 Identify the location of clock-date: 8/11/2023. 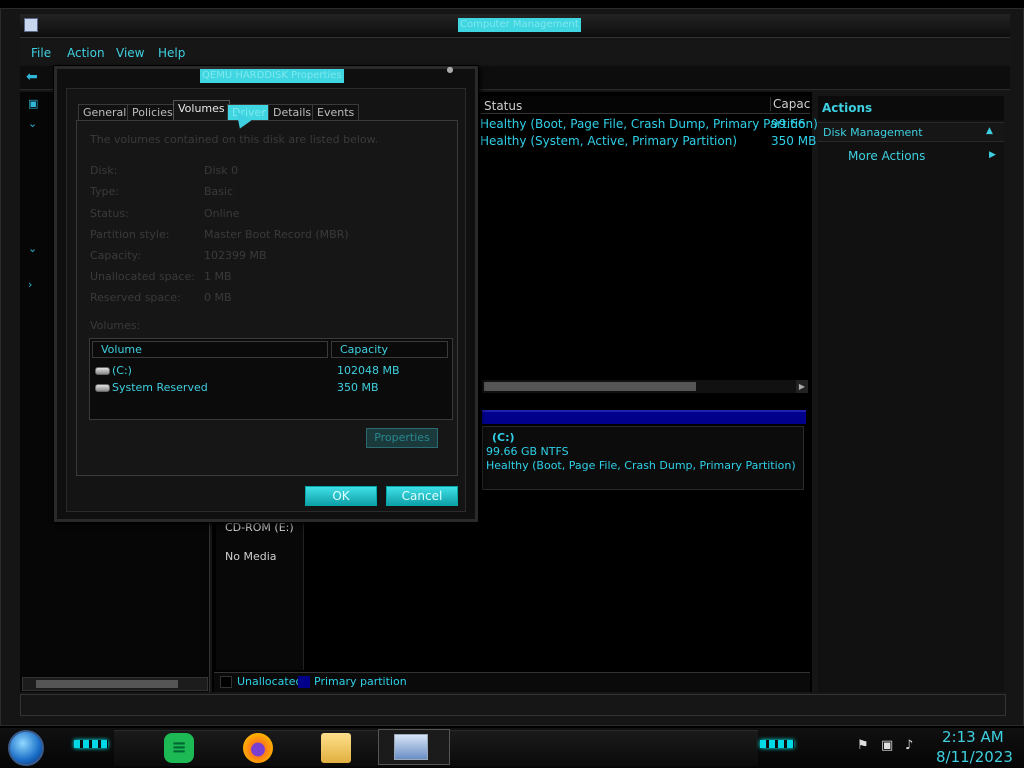
(974, 757).